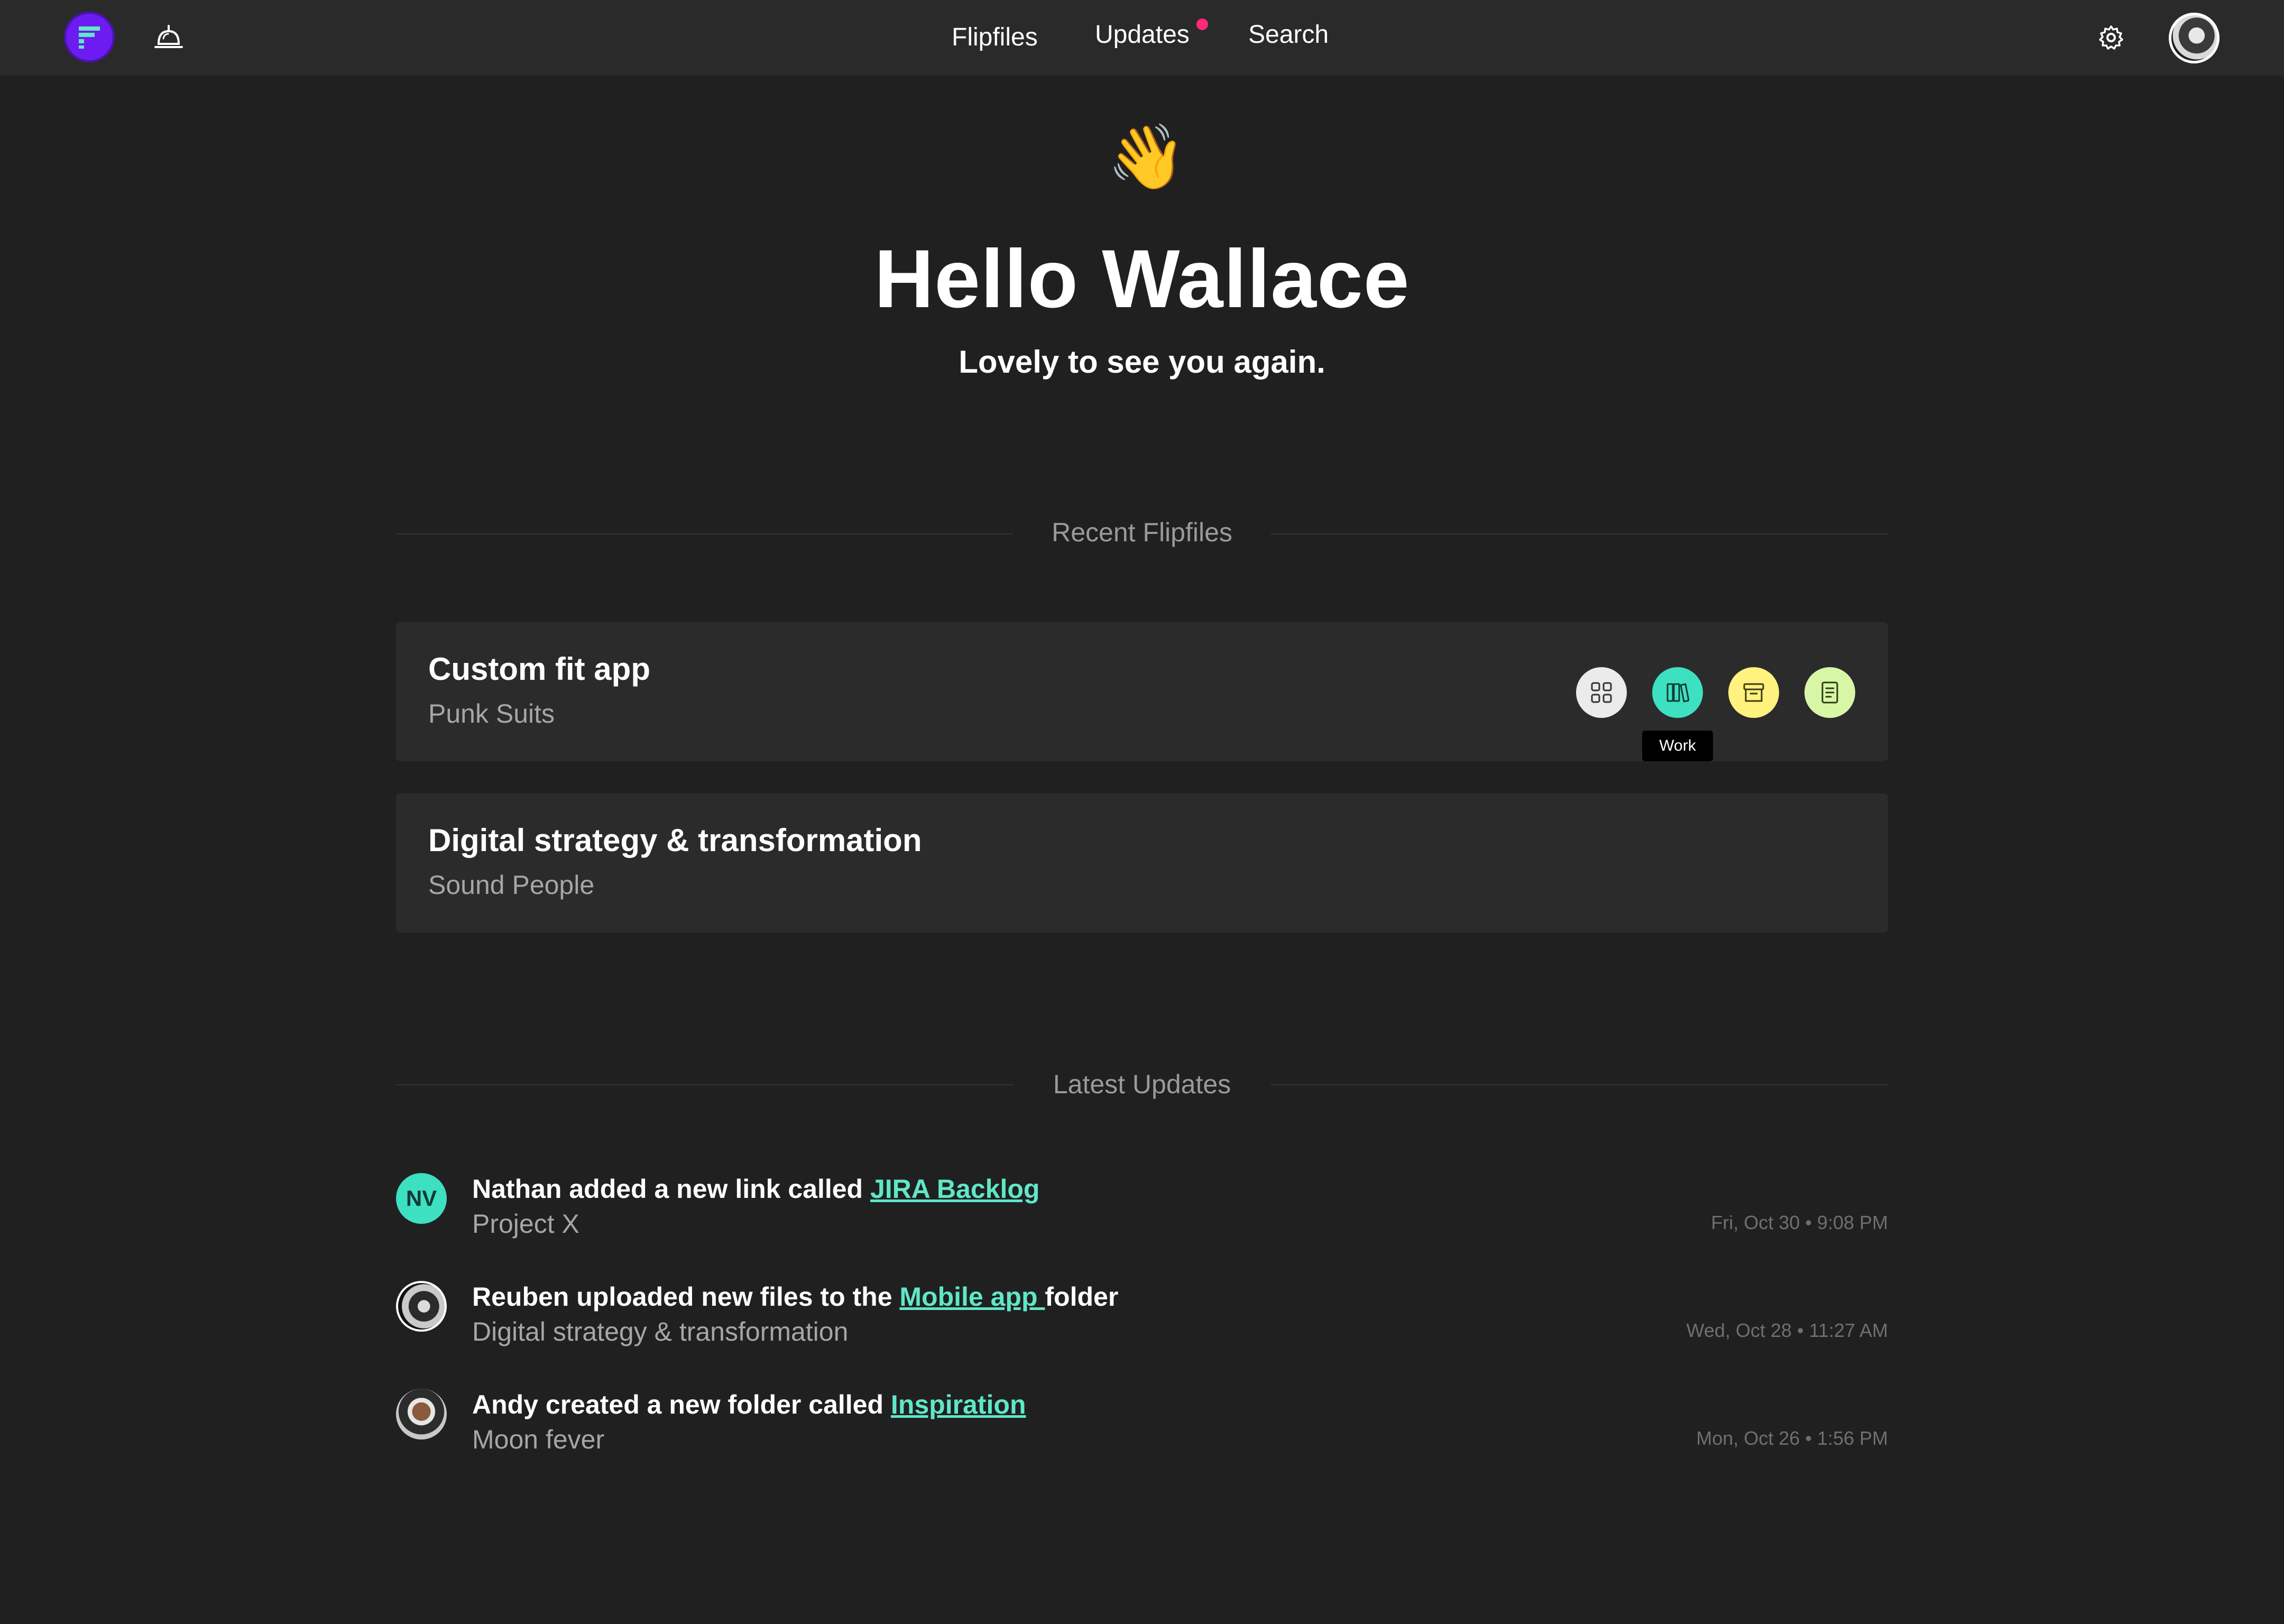 The image size is (2284, 1624). I want to click on document-icon, so click(1829, 692).